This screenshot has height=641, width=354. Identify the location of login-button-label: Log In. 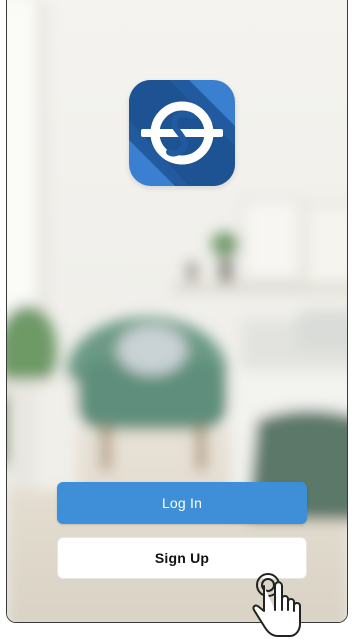
(182, 503).